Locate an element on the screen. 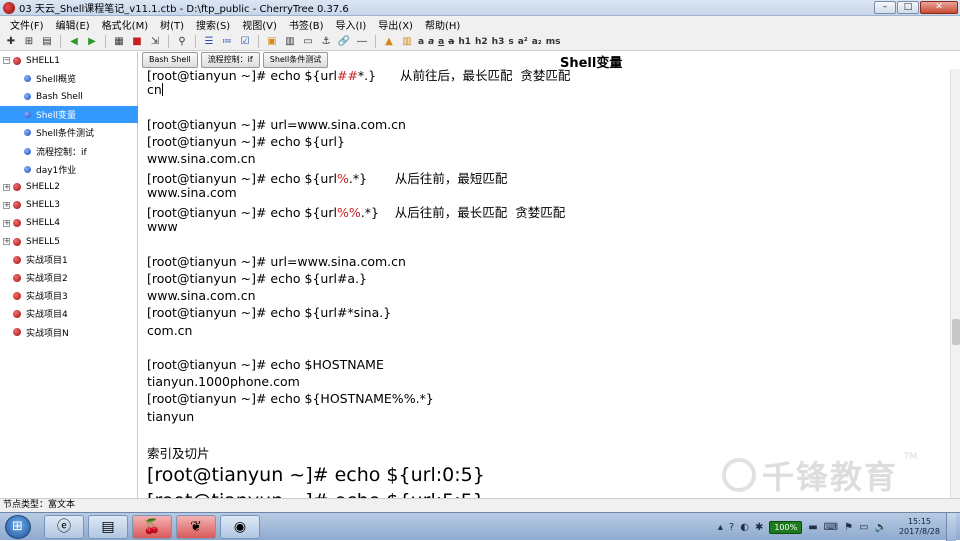 Image resolution: width=960 pixels, height=541 pixels. tree-node: 实战项目2 is located at coordinates (34, 277).